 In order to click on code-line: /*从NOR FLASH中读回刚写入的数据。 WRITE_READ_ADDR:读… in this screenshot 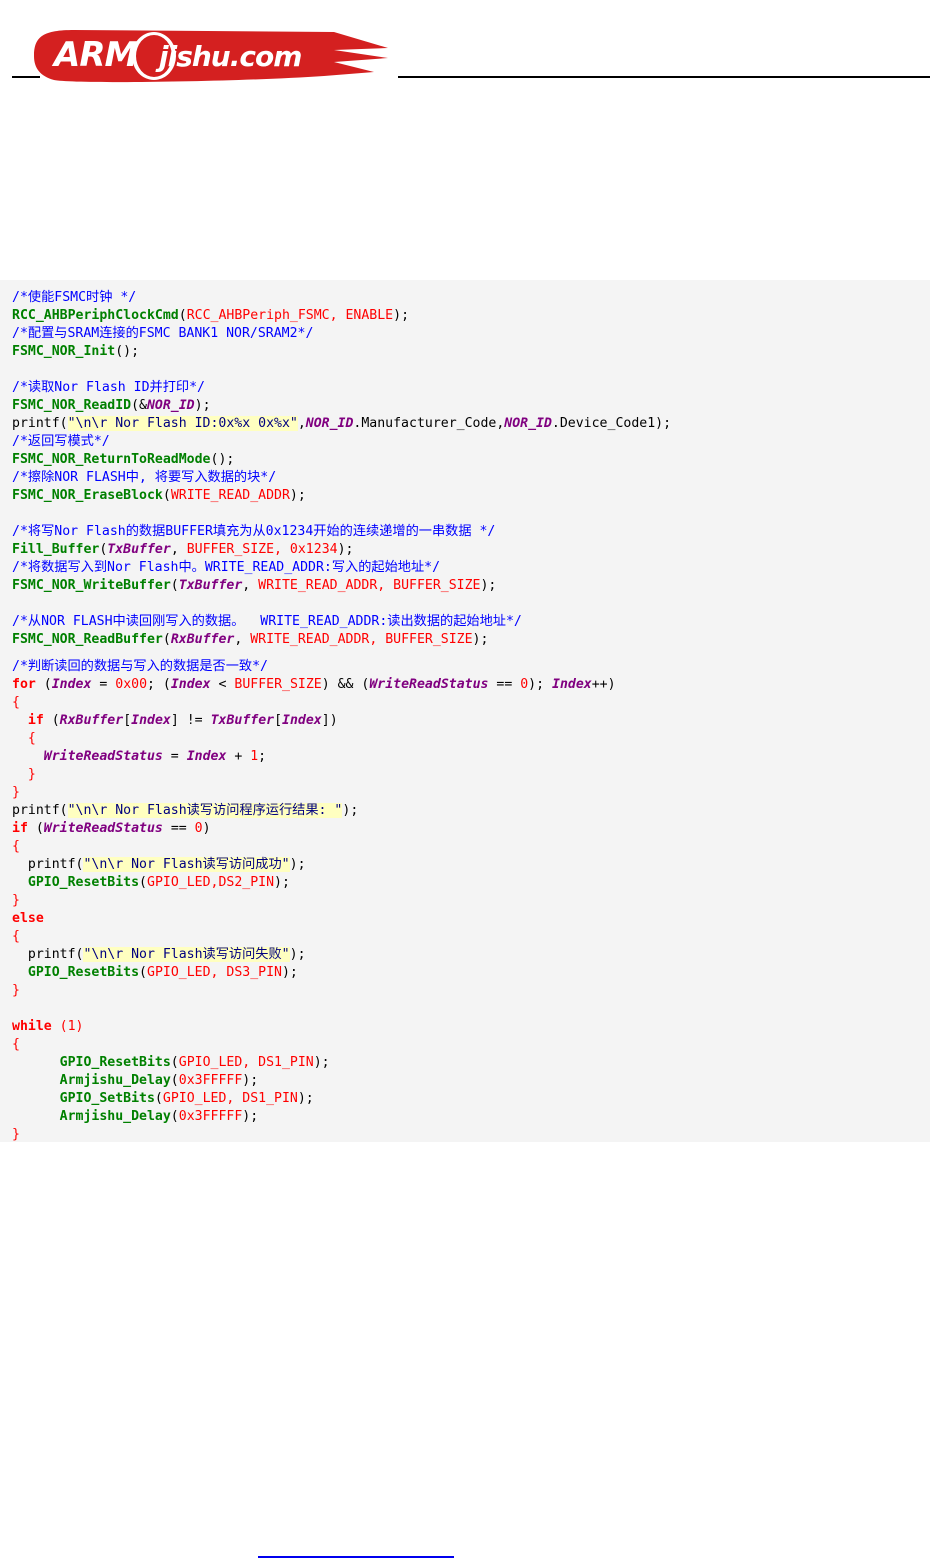, I will do `click(267, 622)`.